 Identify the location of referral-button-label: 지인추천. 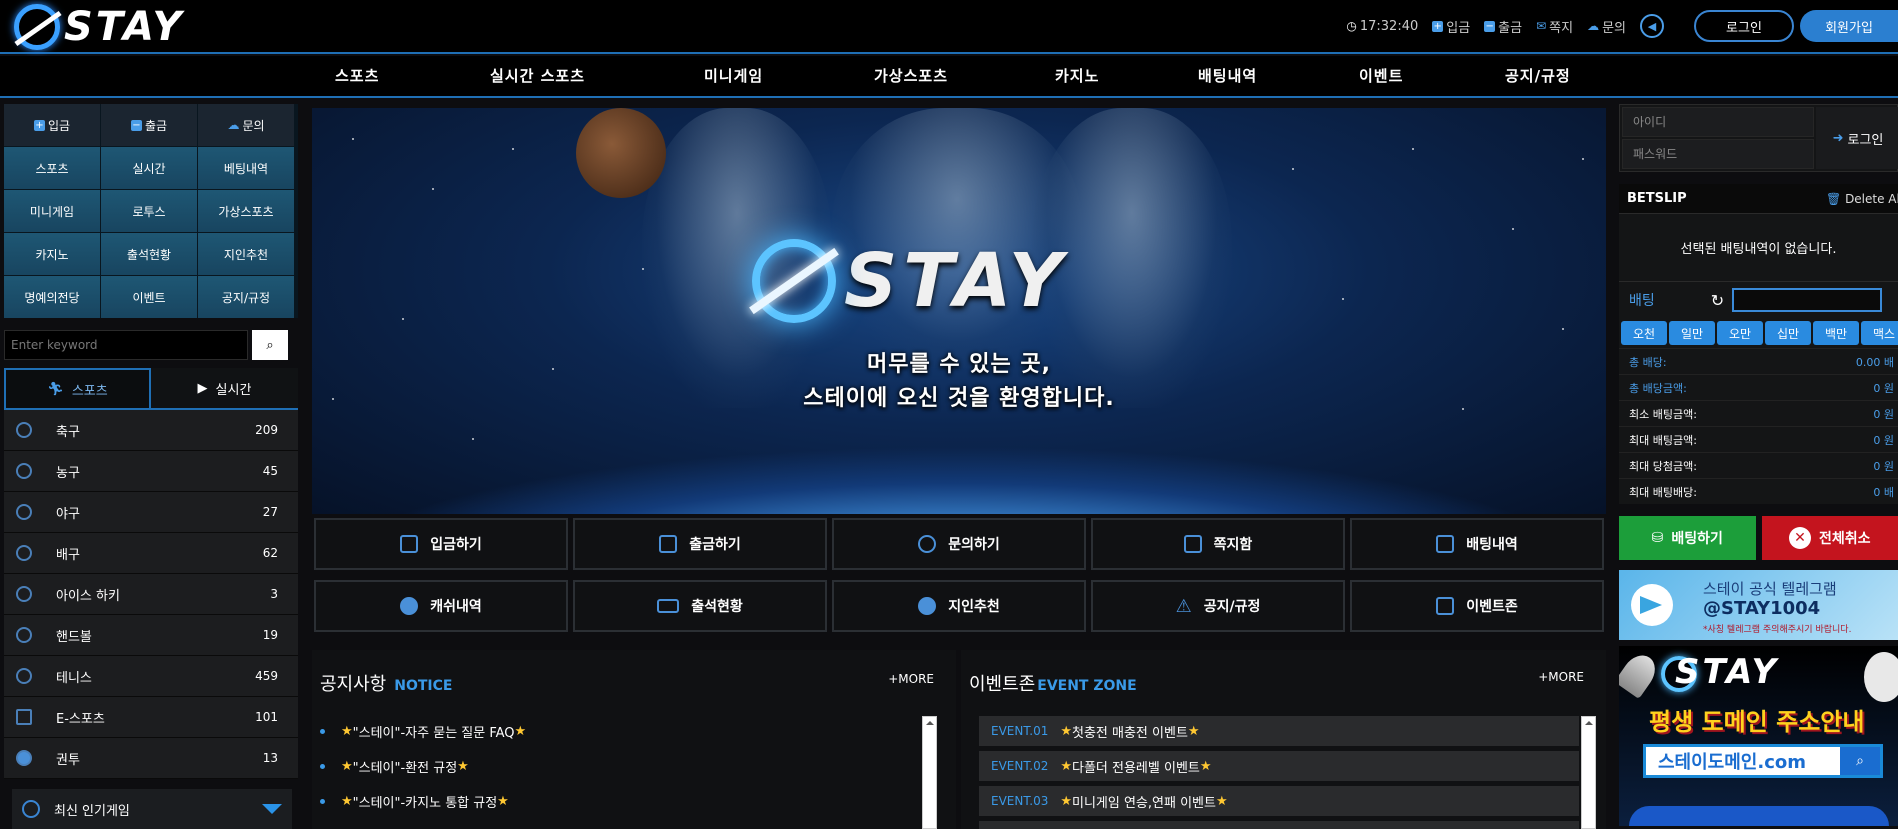
(974, 607).